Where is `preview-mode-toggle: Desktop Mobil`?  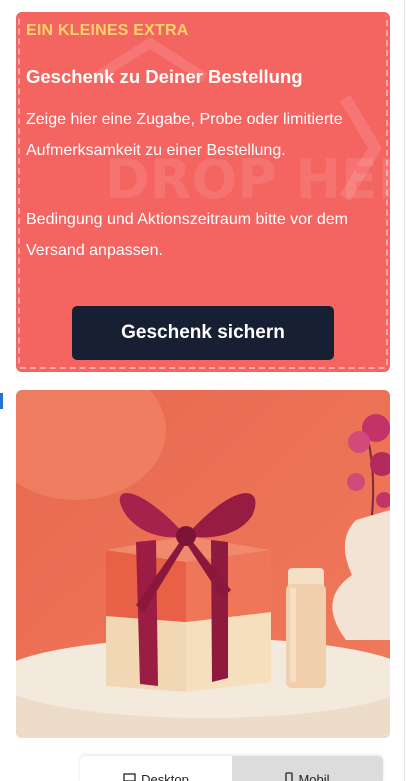 preview-mode-toggle: Desktop Mobil is located at coordinates (231, 768).